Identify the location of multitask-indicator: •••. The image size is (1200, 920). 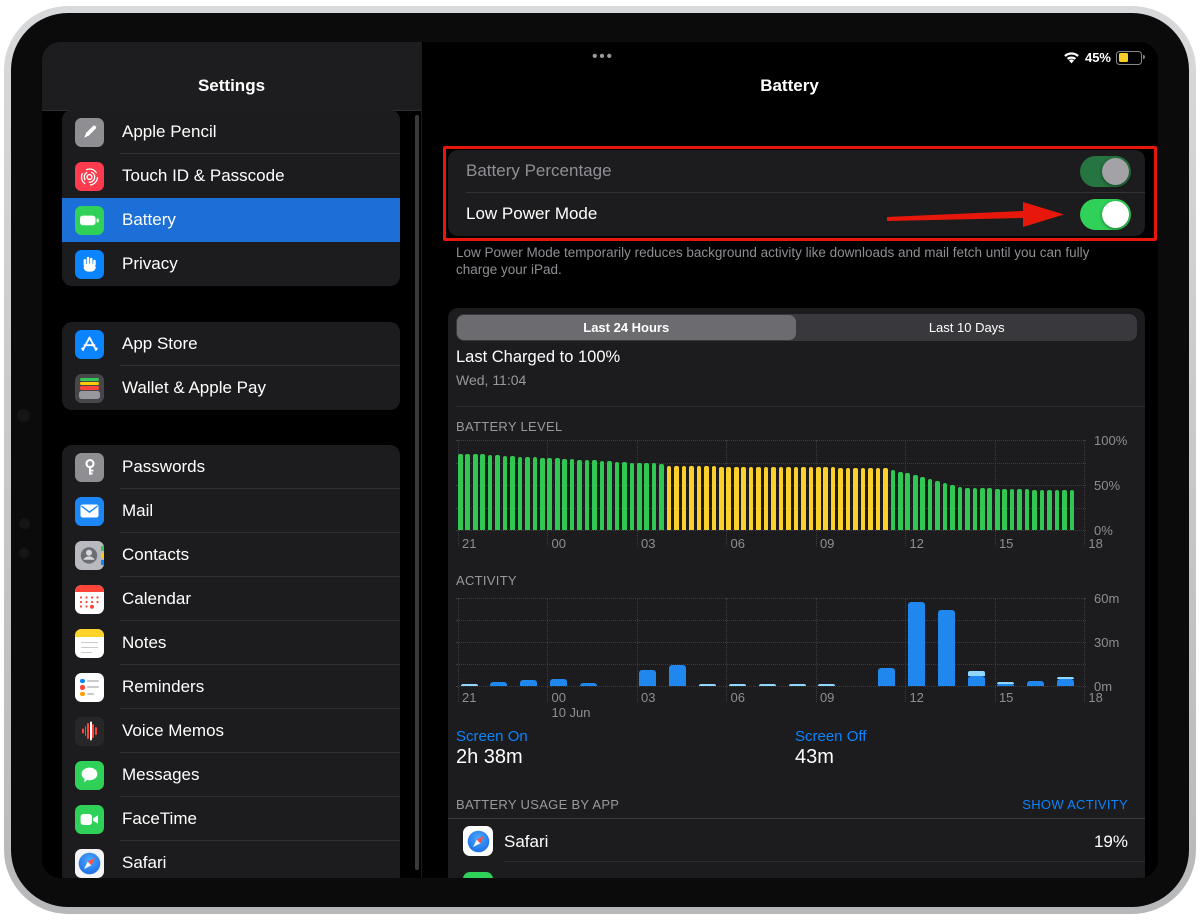
(603, 56).